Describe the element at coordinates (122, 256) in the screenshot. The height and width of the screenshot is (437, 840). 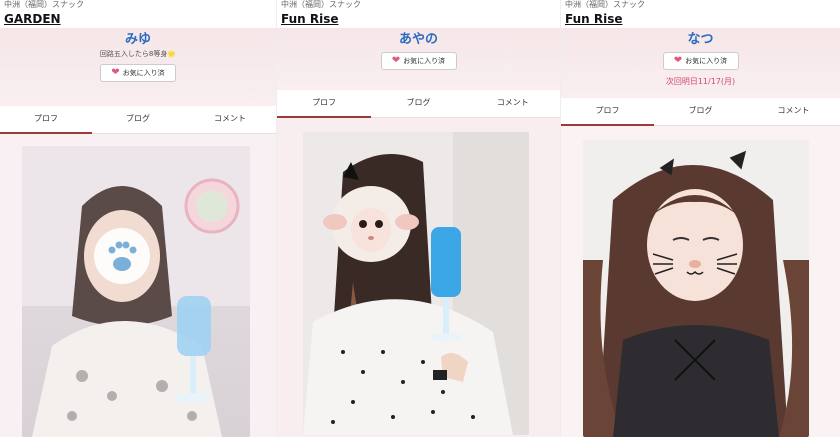
I see `paw-sticker-icon` at that location.